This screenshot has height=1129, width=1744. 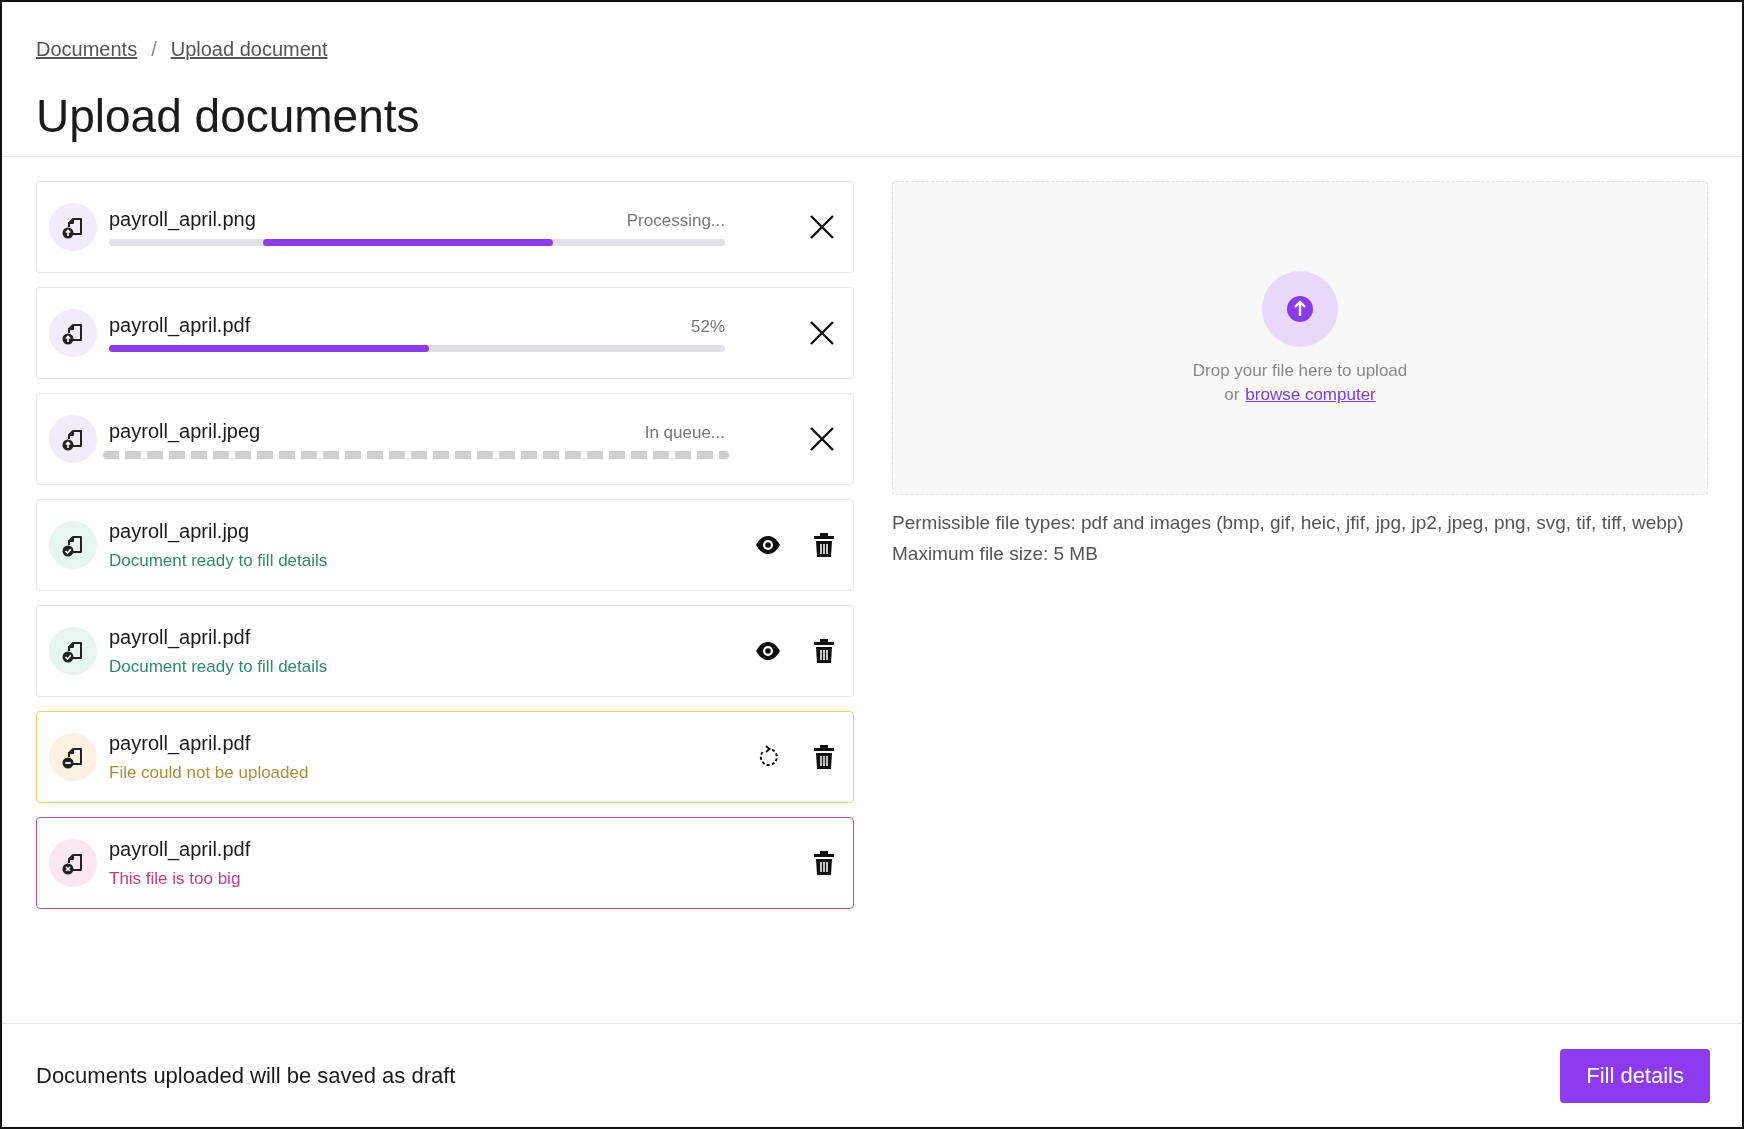 I want to click on file-status: This file is too big, so click(x=175, y=878).